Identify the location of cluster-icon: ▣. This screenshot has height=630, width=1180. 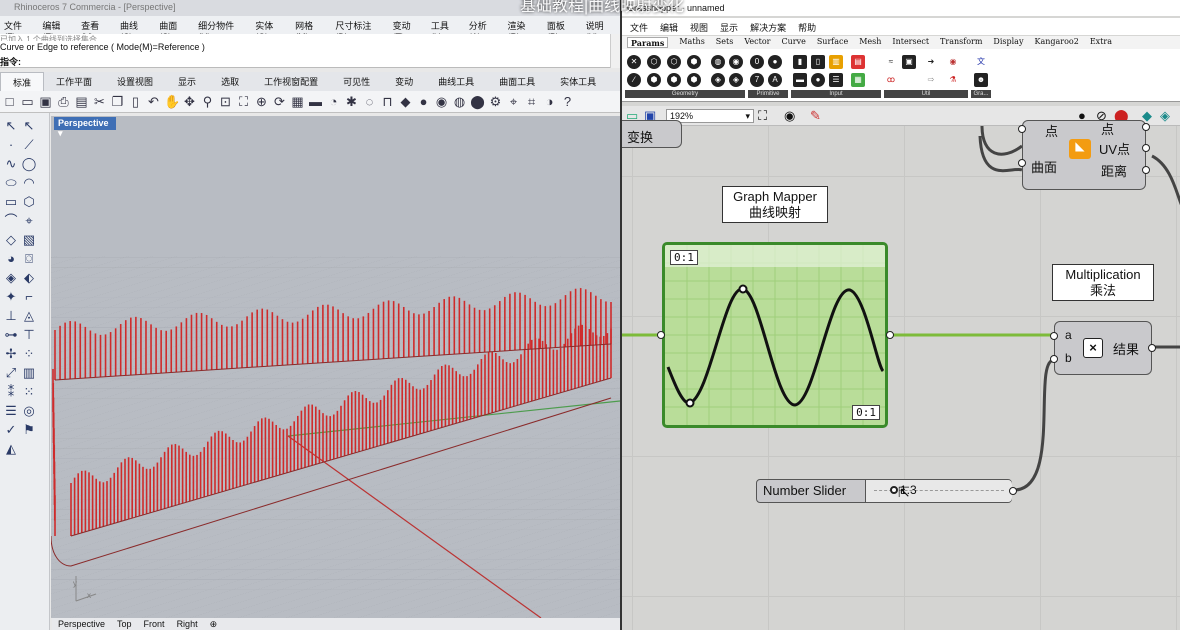
(909, 62).